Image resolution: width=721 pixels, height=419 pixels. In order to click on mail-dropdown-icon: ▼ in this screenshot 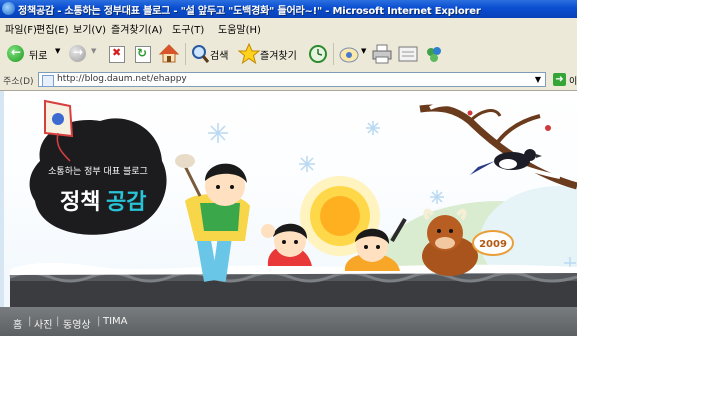, I will do `click(363, 51)`.